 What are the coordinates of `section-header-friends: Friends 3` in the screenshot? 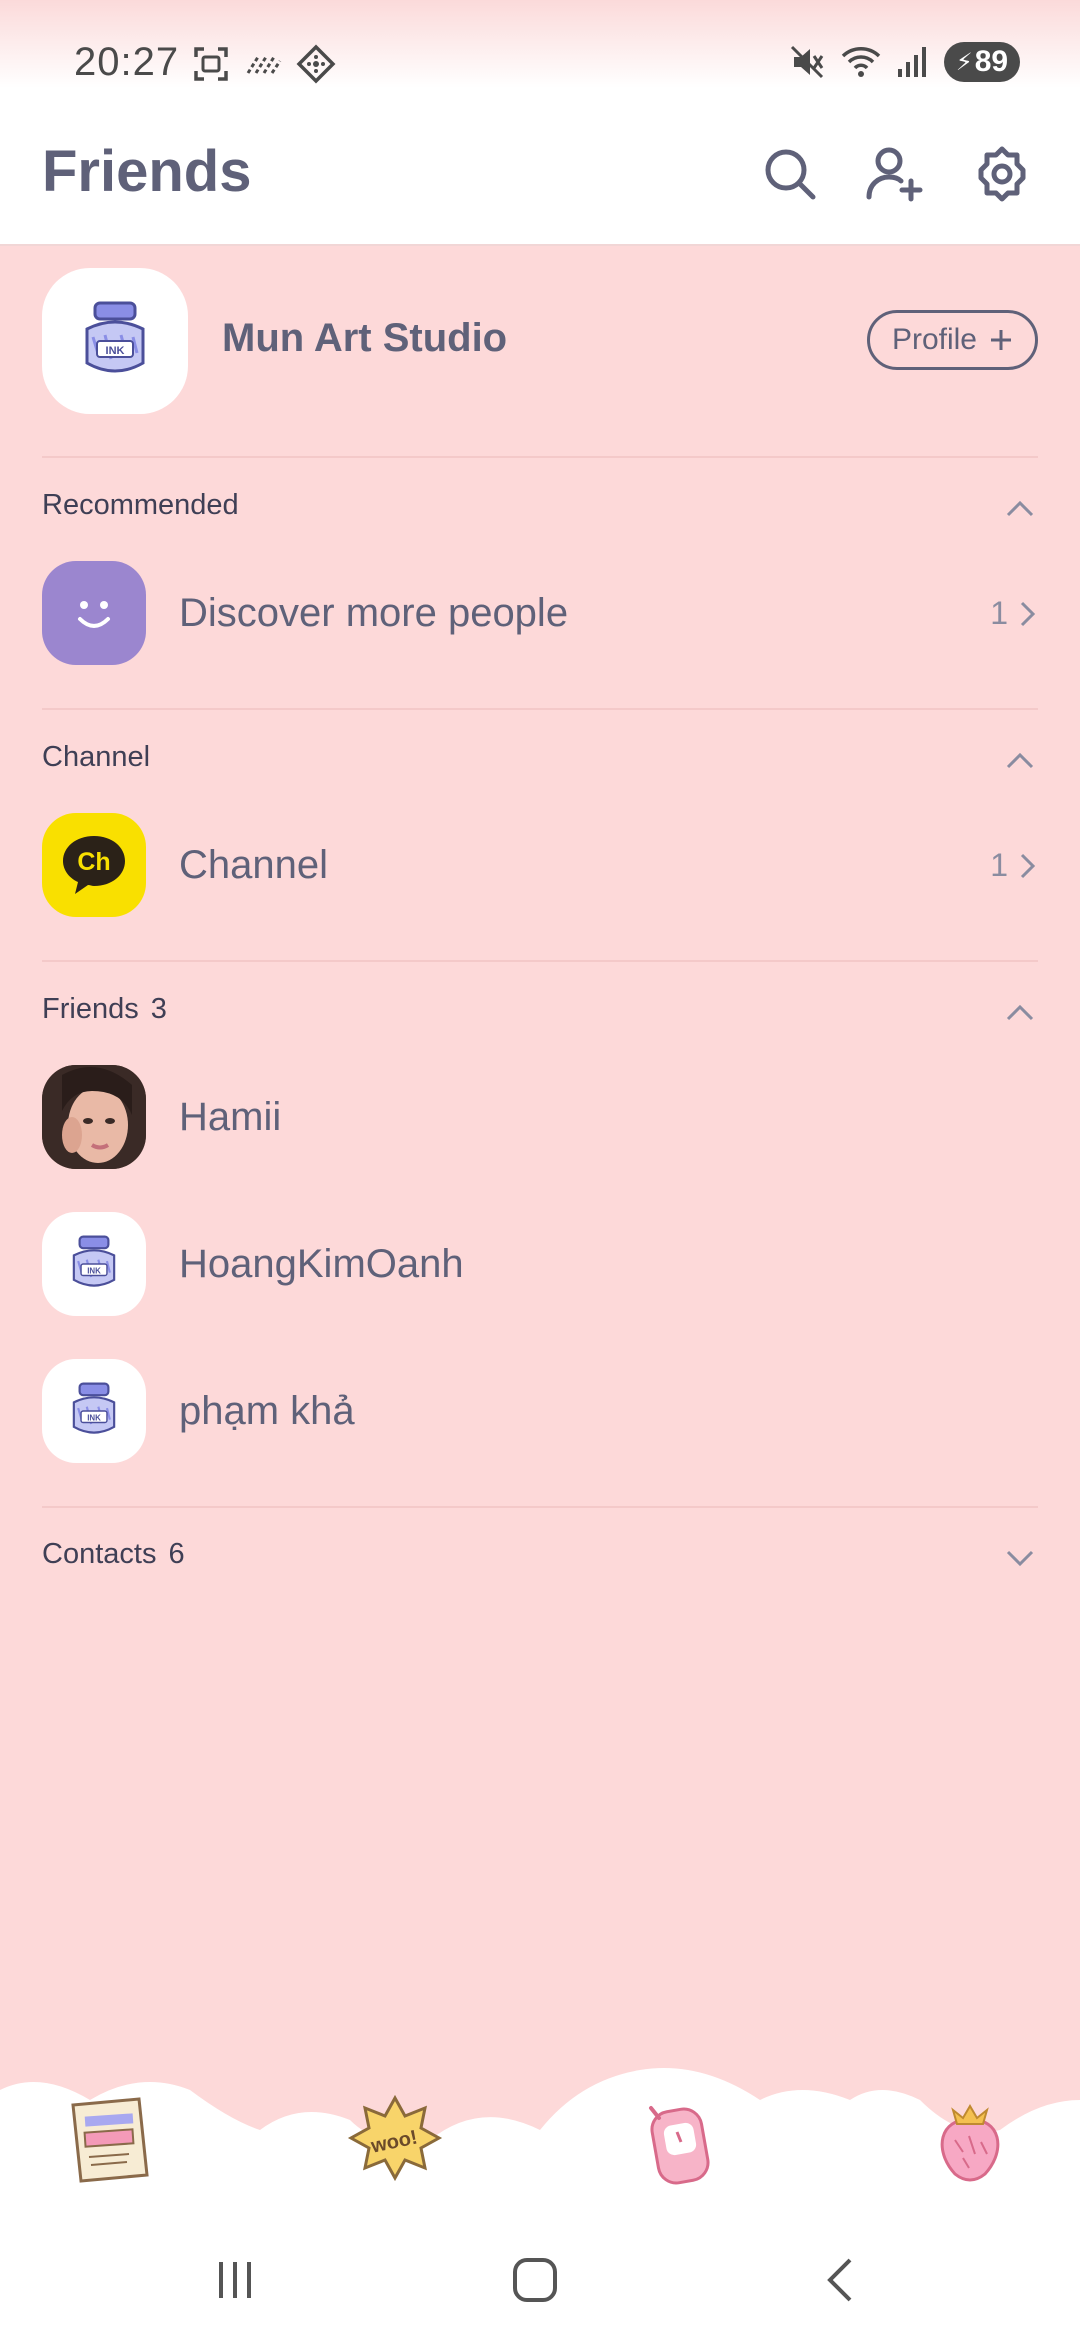 It's located at (540, 1012).